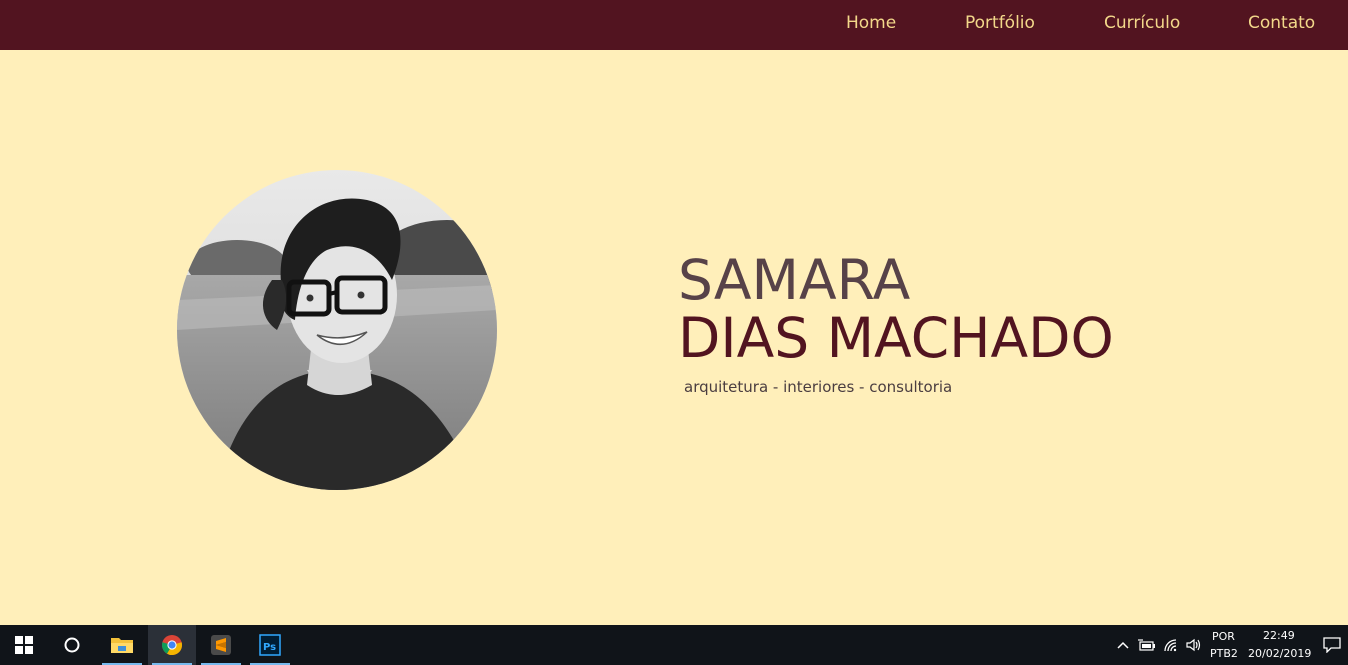 The image size is (1348, 665). Describe the element at coordinates (794, 280) in the screenshot. I see `hero-first-name: SAMARA` at that location.